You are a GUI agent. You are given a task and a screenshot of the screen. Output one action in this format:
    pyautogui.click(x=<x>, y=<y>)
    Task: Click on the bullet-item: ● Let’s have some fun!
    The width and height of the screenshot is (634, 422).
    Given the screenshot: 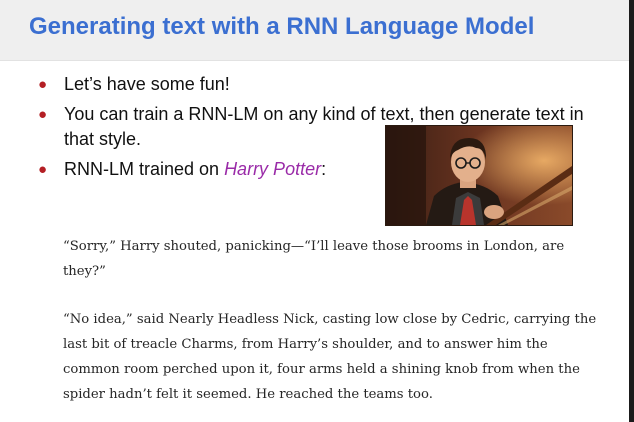 What is the action you would take?
    pyautogui.click(x=328, y=84)
    